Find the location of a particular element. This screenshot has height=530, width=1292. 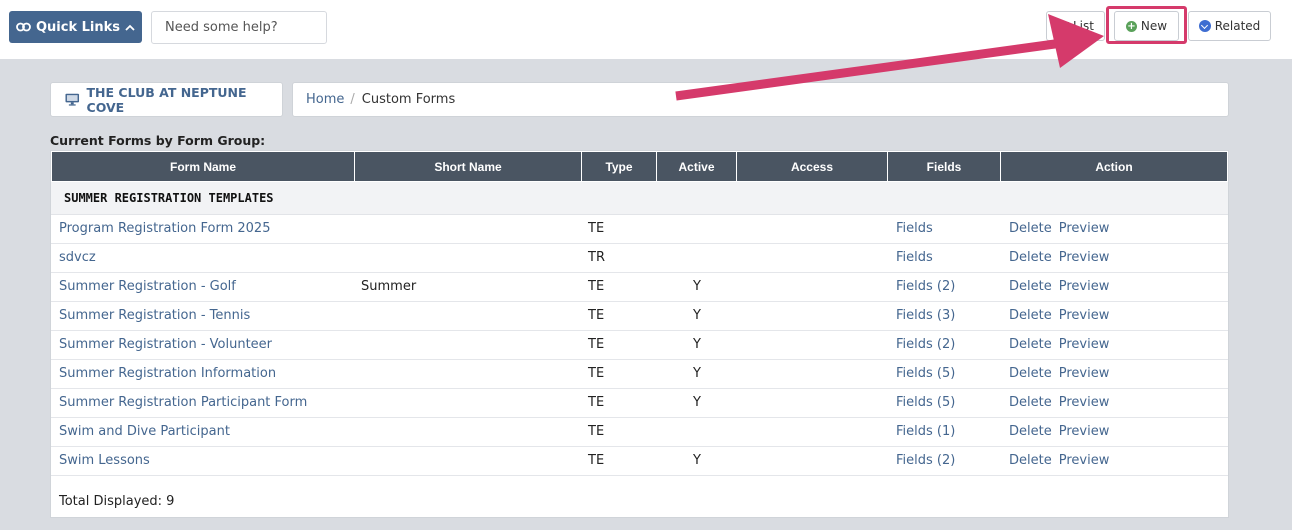

quick-links-button: Quick Links is located at coordinates (75, 27).